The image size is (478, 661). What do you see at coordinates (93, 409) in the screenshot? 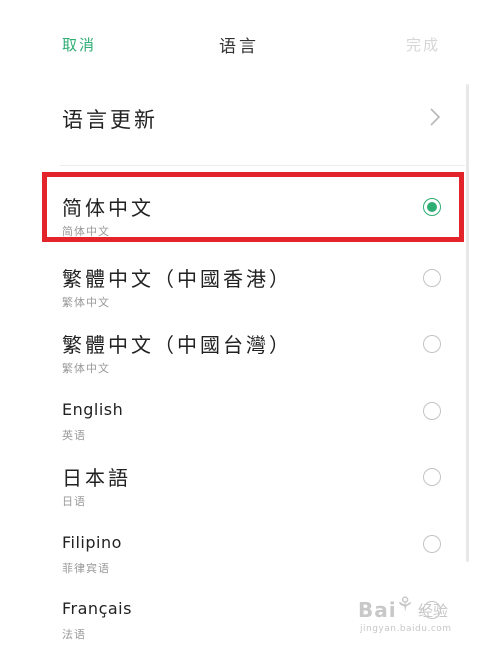
I see `language-name: English` at bounding box center [93, 409].